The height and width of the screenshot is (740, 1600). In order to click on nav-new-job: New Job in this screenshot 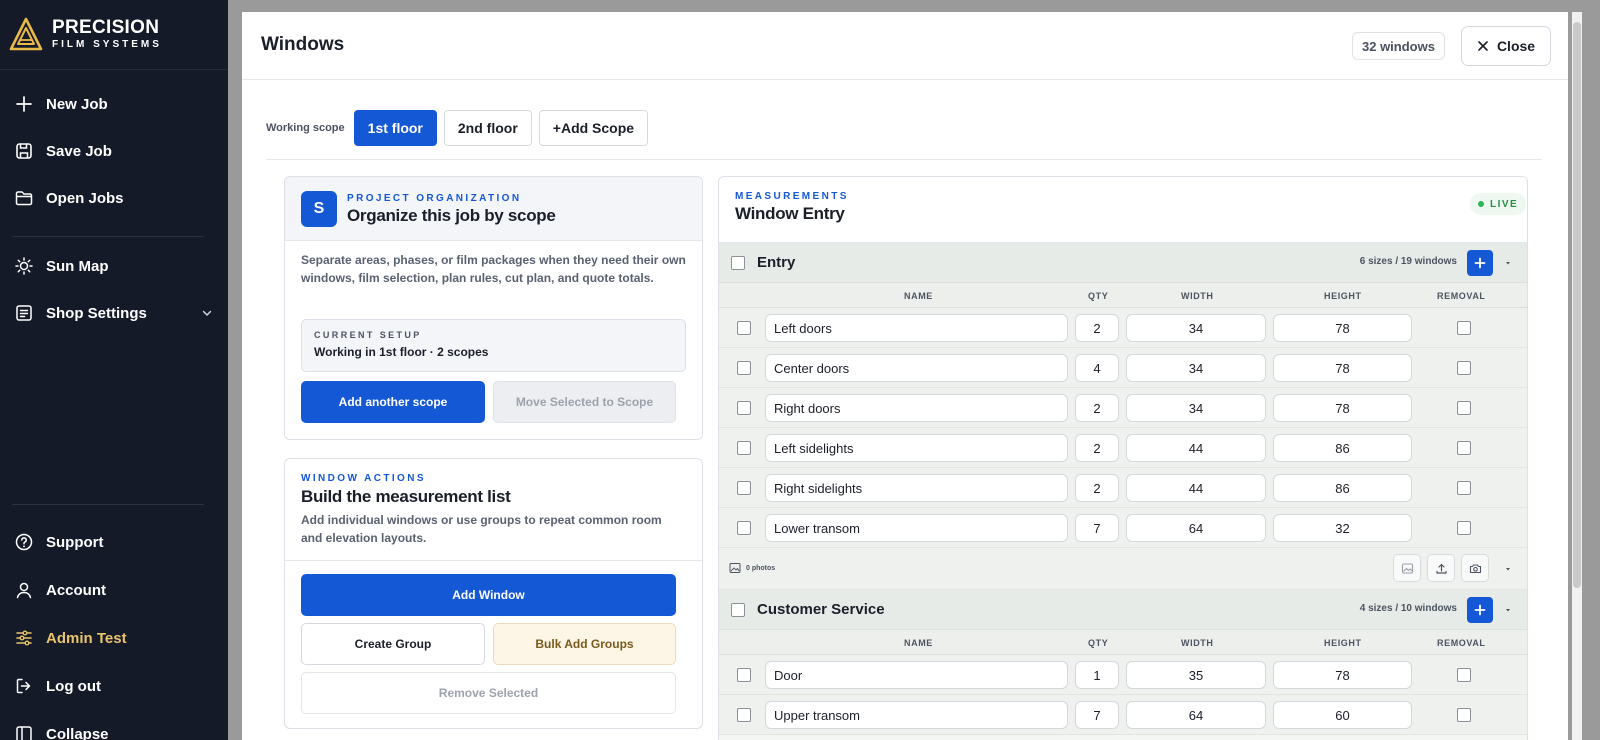, I will do `click(114, 104)`.